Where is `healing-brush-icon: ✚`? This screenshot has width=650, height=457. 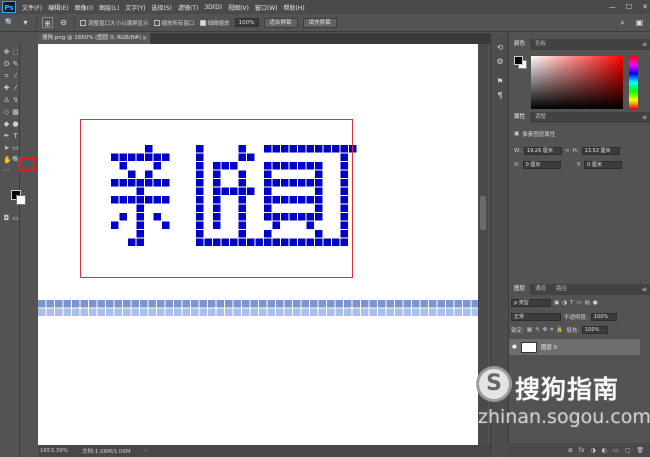 healing-brush-icon: ✚ is located at coordinates (6, 88).